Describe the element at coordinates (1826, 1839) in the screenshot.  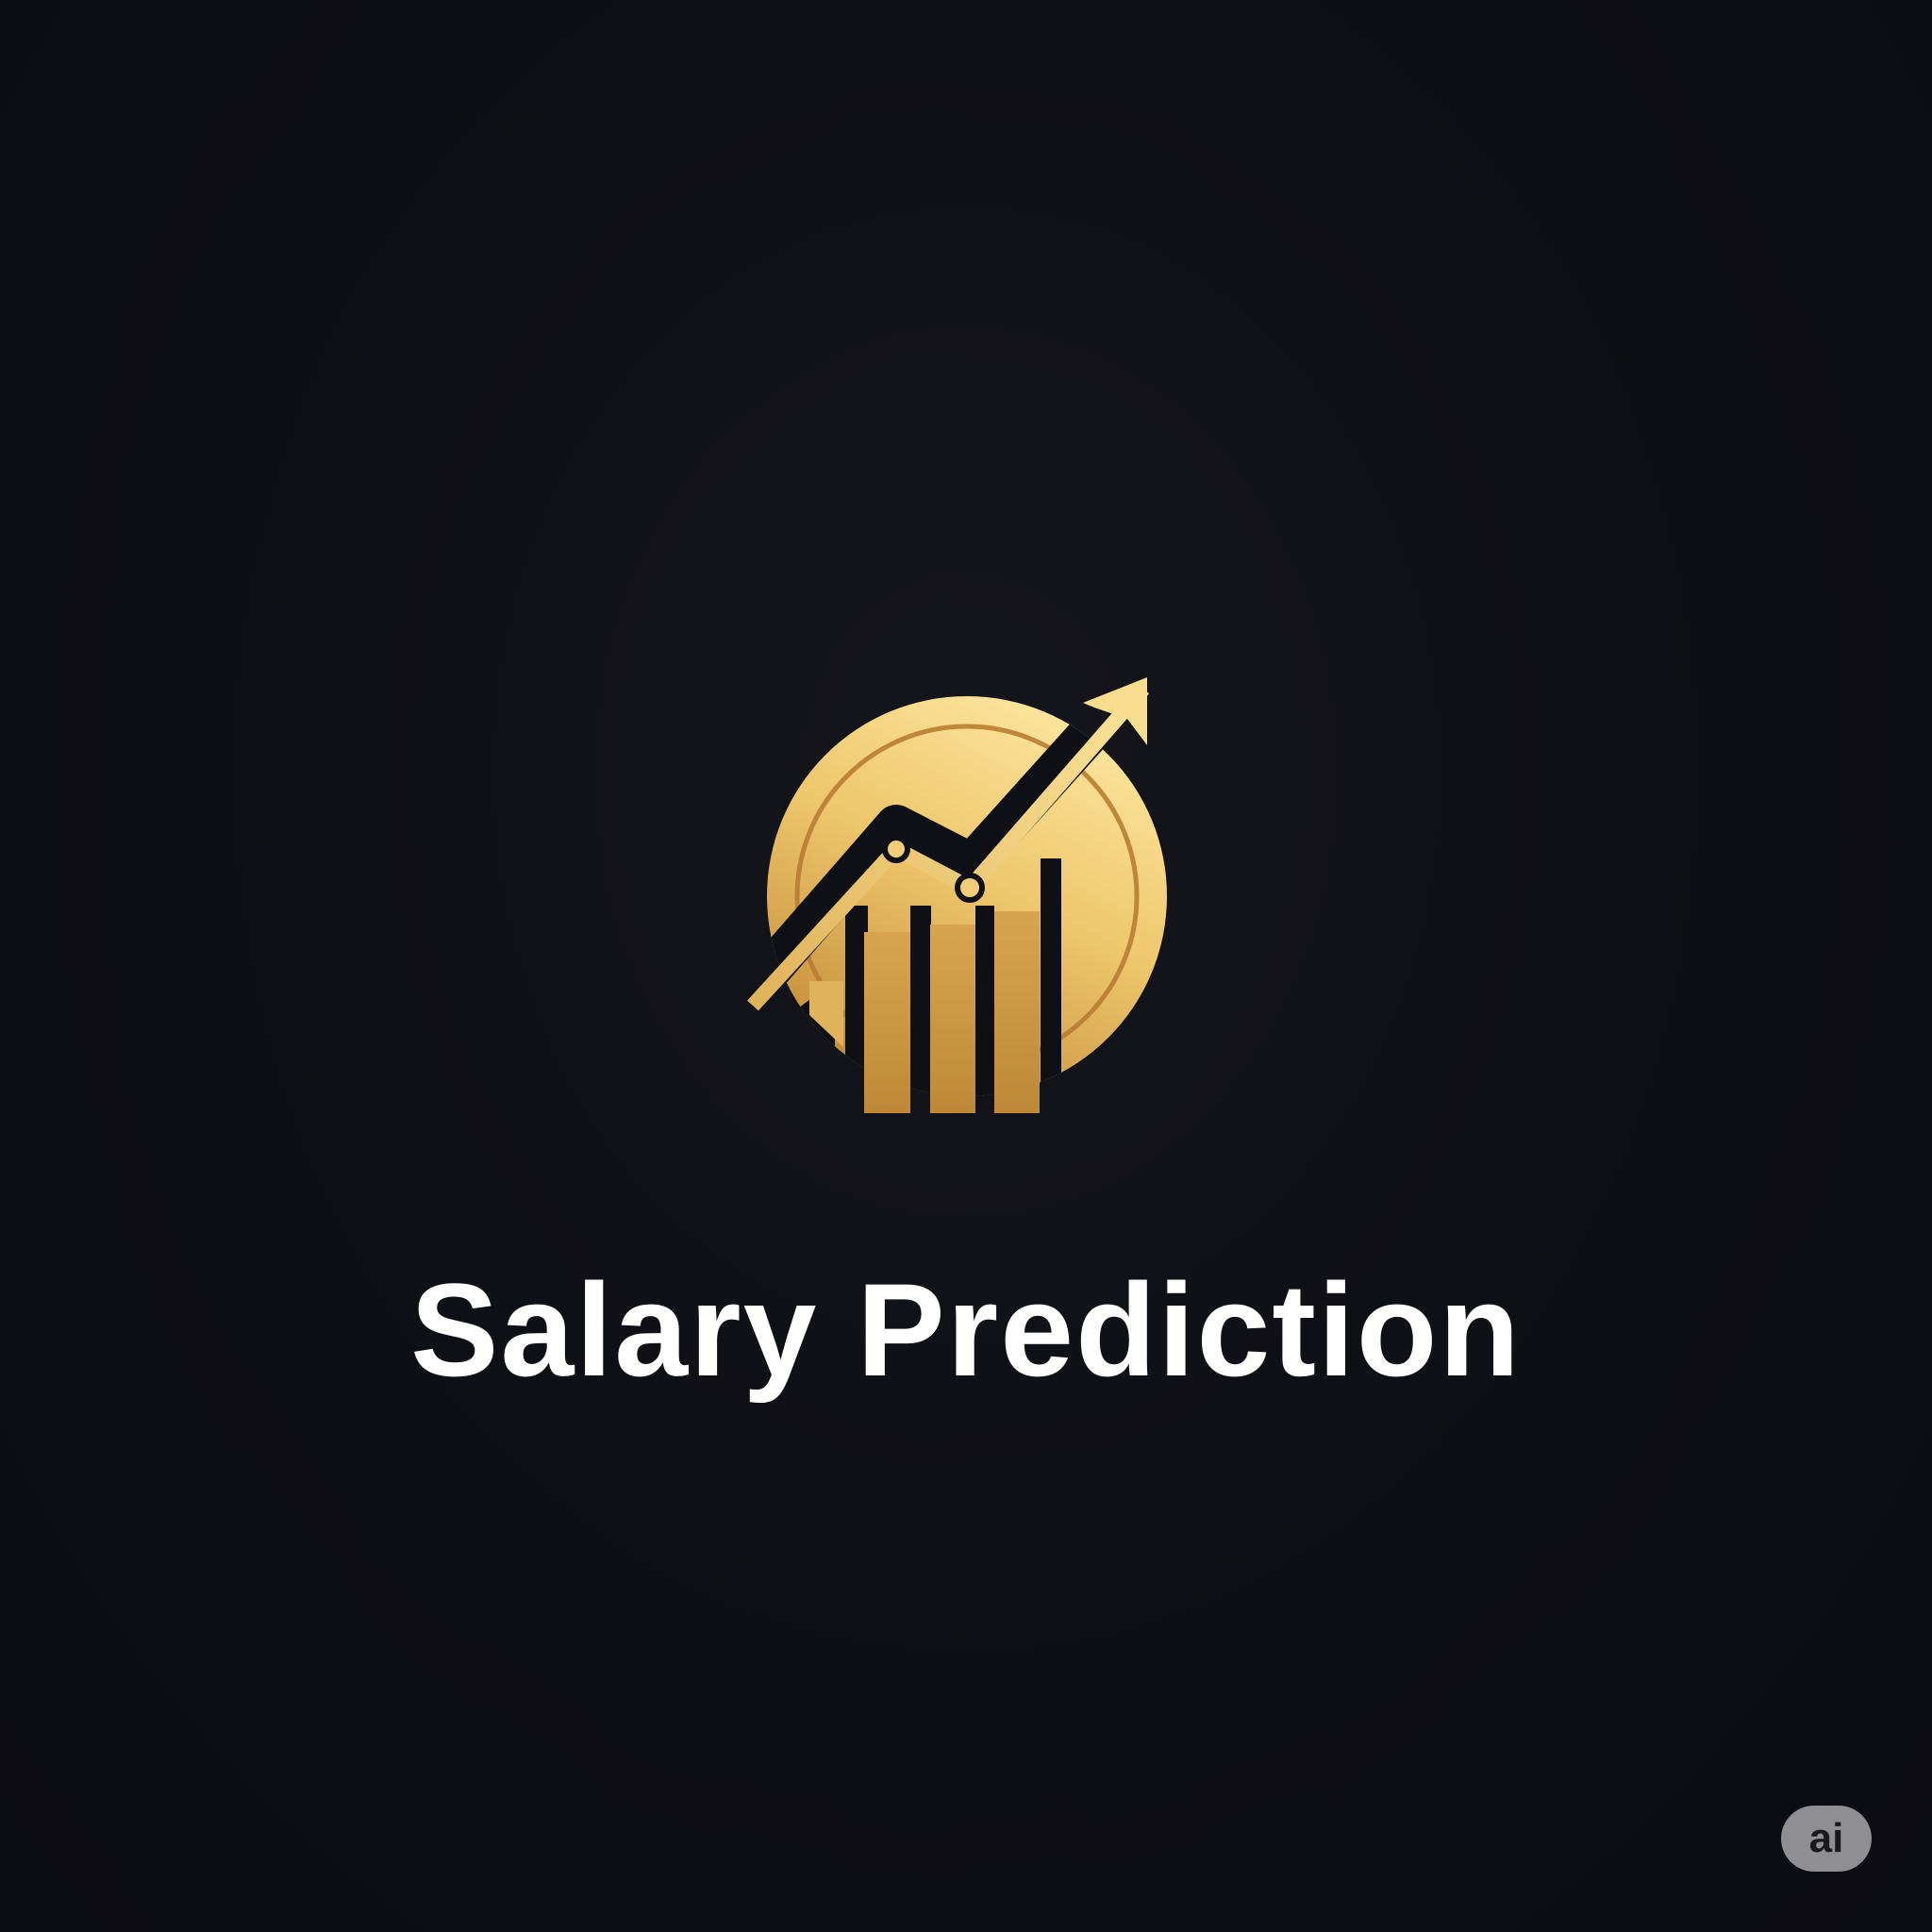
I see `ai-badge: ai` at that location.